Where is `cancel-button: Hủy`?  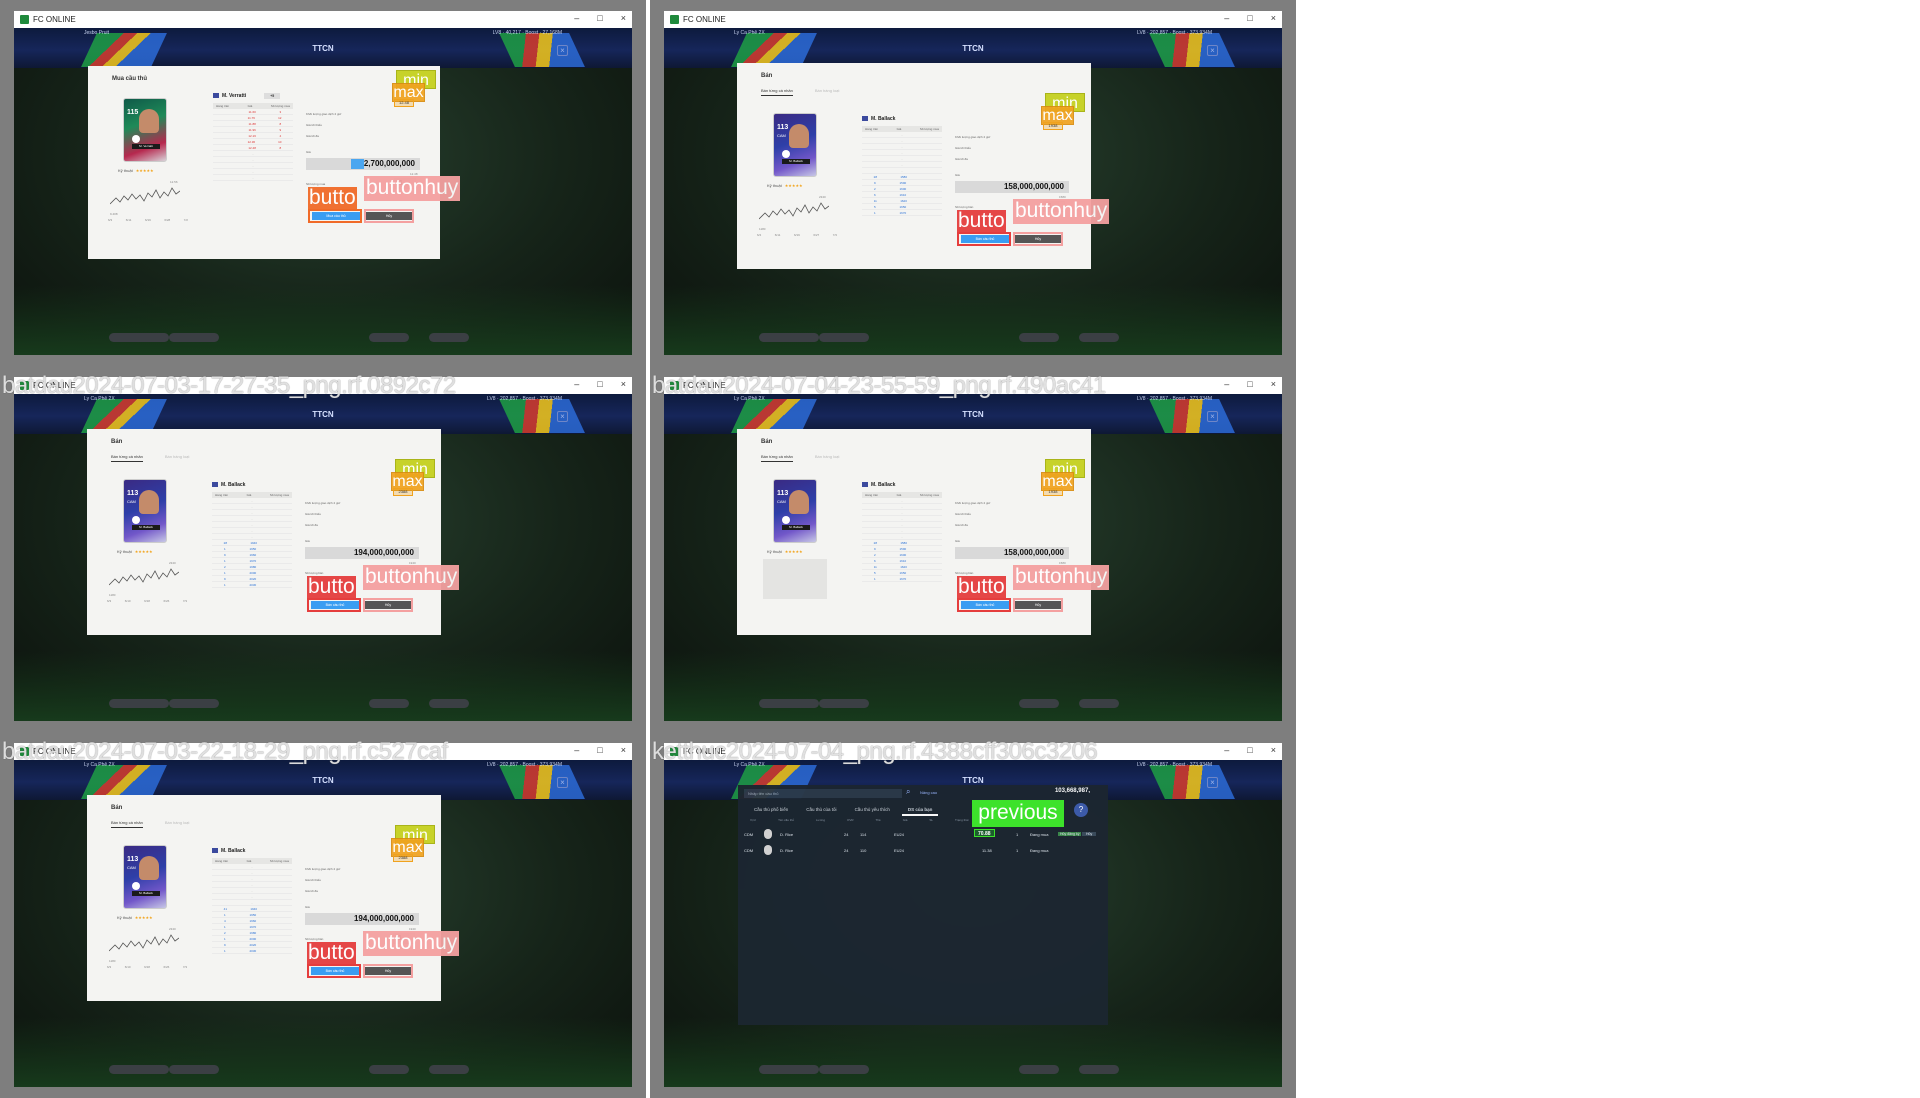
cancel-button: Hủy is located at coordinates (1089, 834).